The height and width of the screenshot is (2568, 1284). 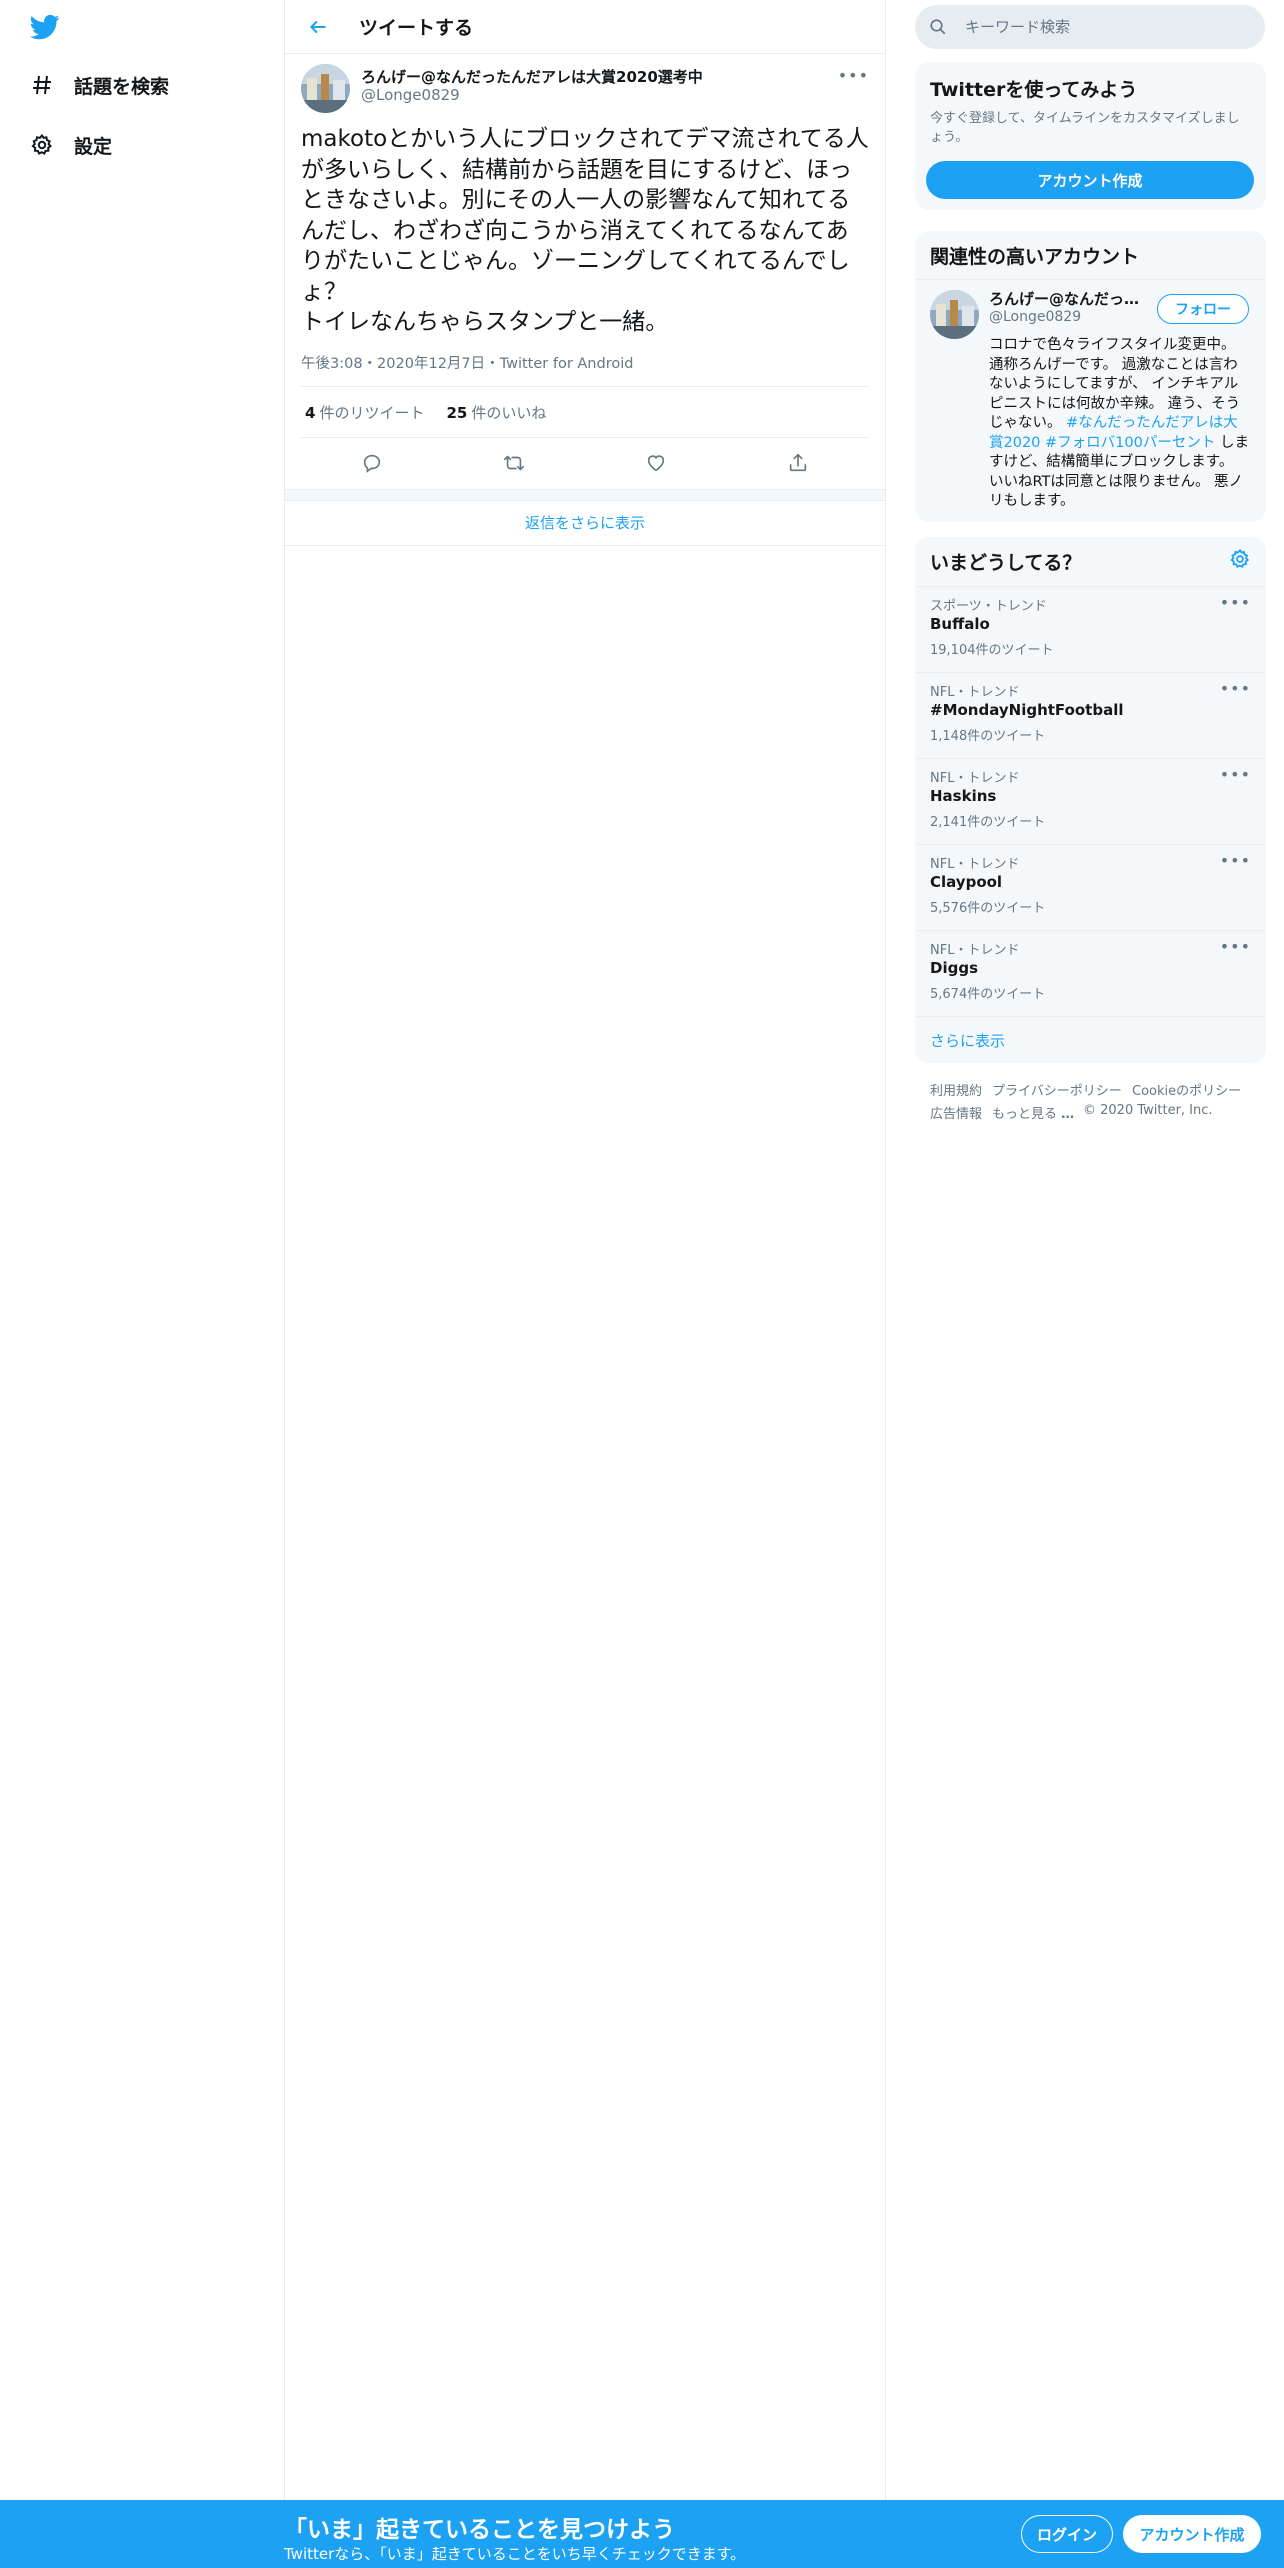 I want to click on back-arrow-icon, so click(x=318, y=27).